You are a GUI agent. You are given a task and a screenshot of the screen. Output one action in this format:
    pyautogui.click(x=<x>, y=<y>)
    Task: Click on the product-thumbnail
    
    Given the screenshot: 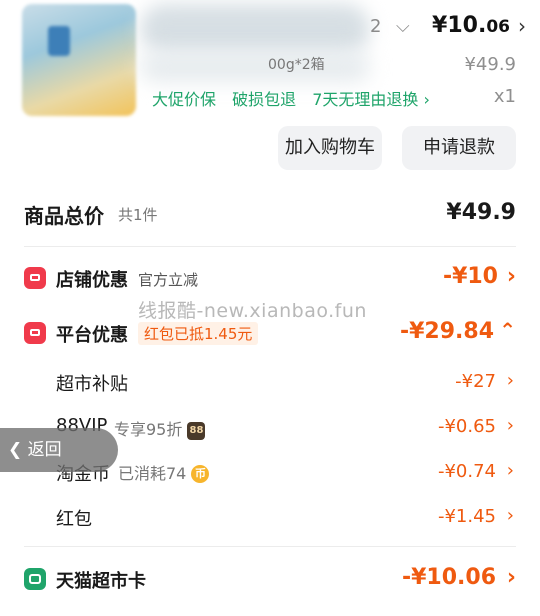 What is the action you would take?
    pyautogui.click(x=79, y=60)
    